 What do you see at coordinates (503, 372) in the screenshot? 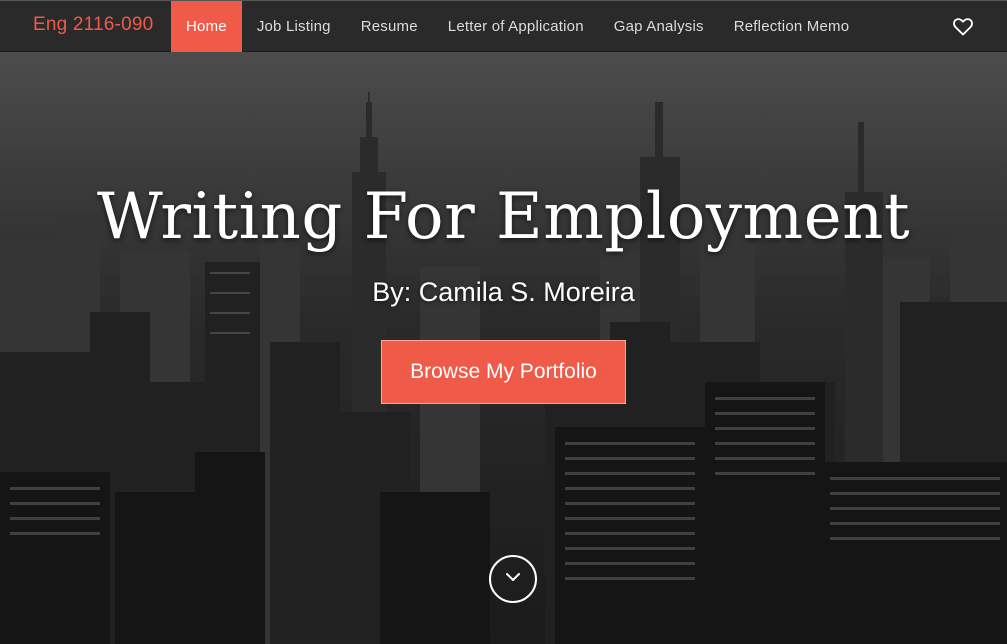
I see `browse-portfolio-button: Browse My Portfolio` at bounding box center [503, 372].